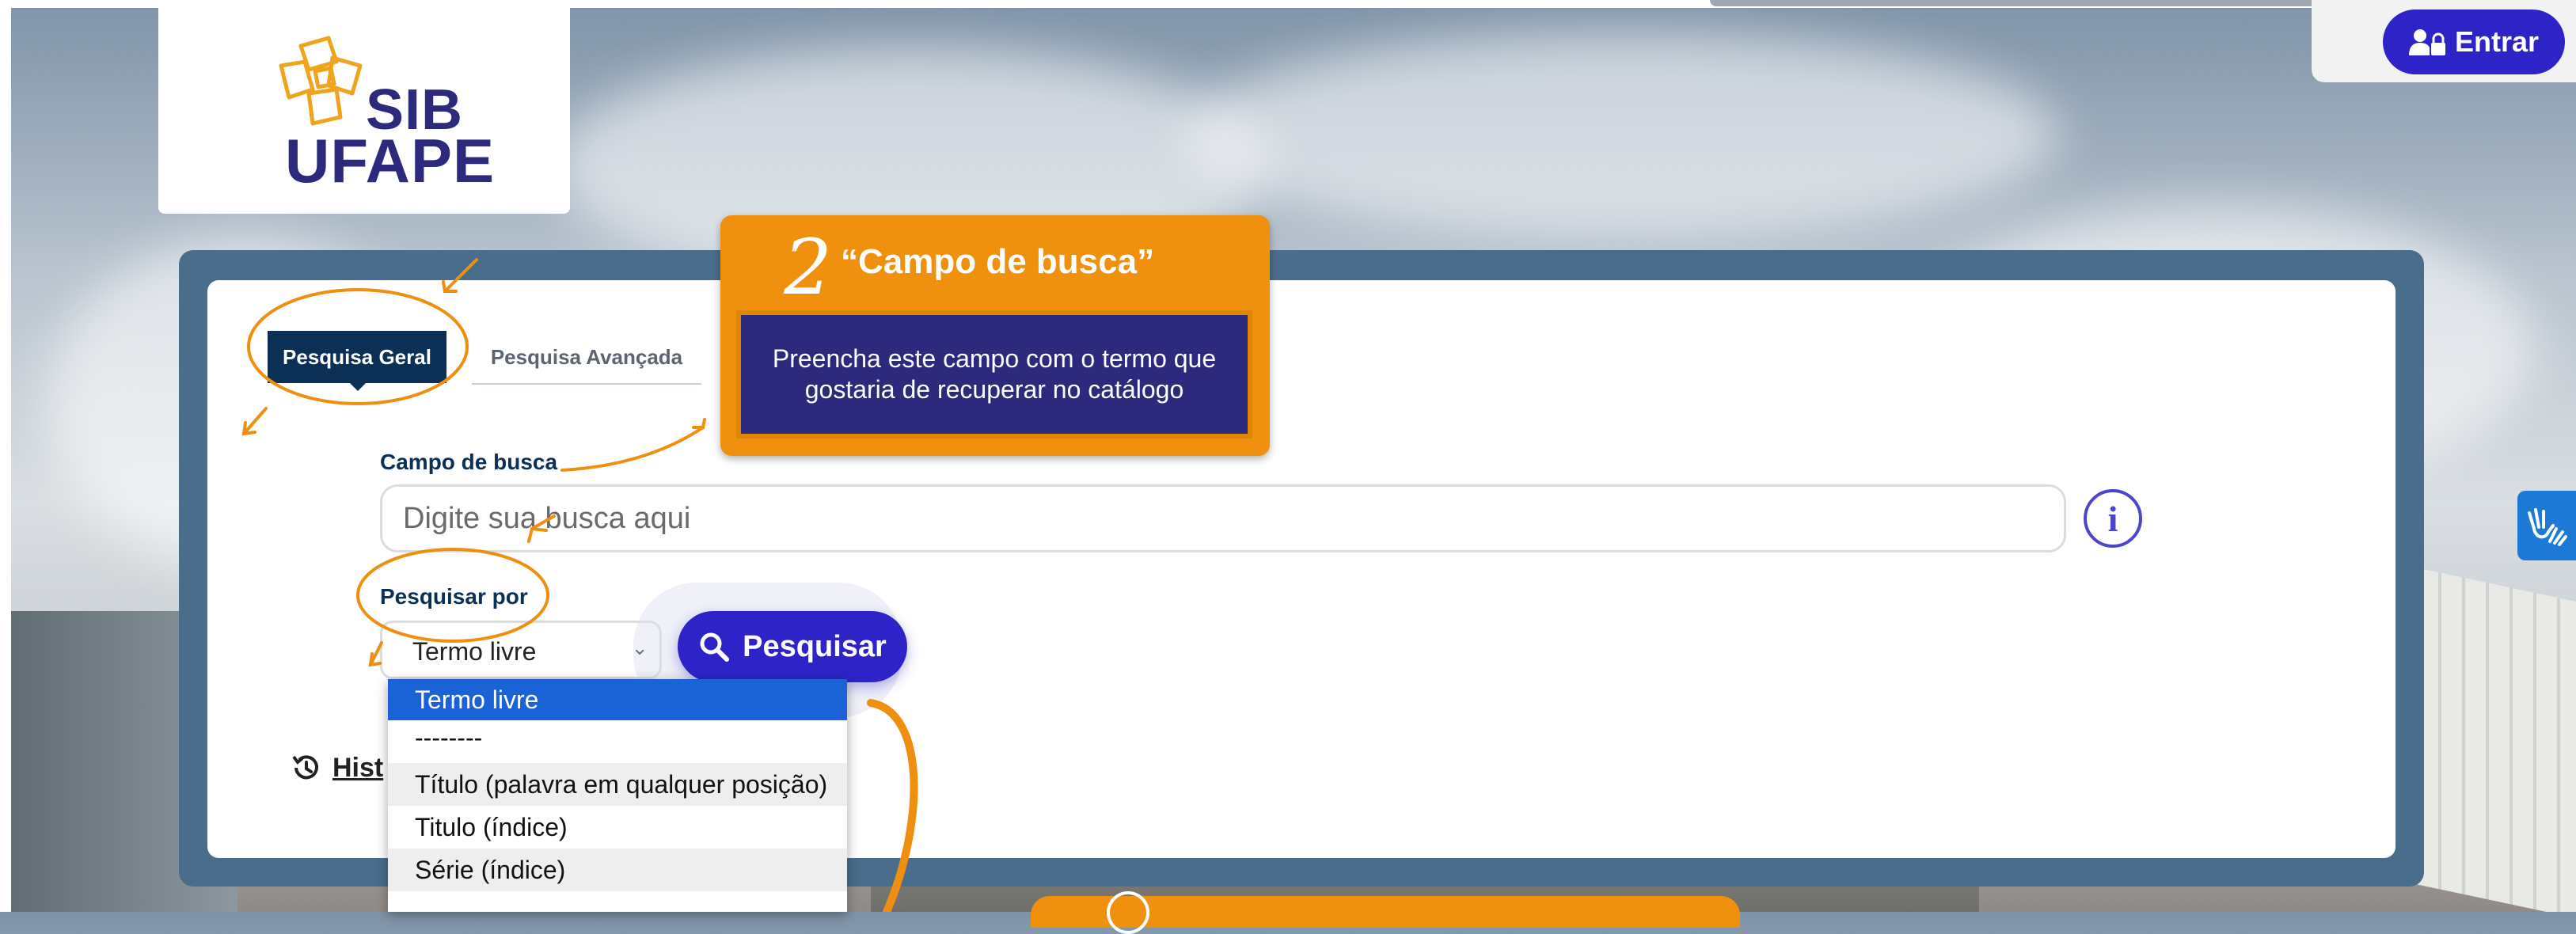 The image size is (2576, 934). Describe the element at coordinates (469, 462) in the screenshot. I see `search-field-label: Campo de busca` at that location.